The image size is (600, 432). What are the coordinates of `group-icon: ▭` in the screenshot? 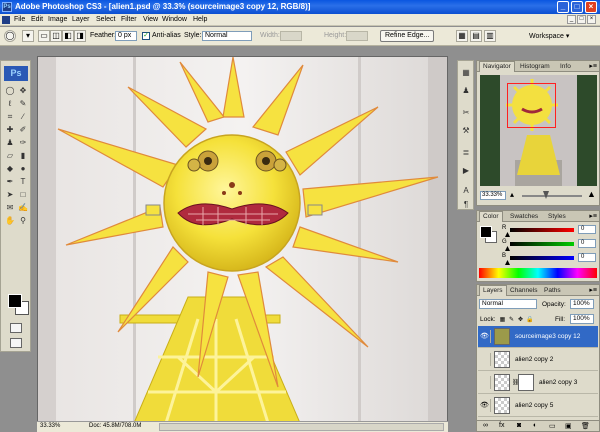 It's located at (552, 426).